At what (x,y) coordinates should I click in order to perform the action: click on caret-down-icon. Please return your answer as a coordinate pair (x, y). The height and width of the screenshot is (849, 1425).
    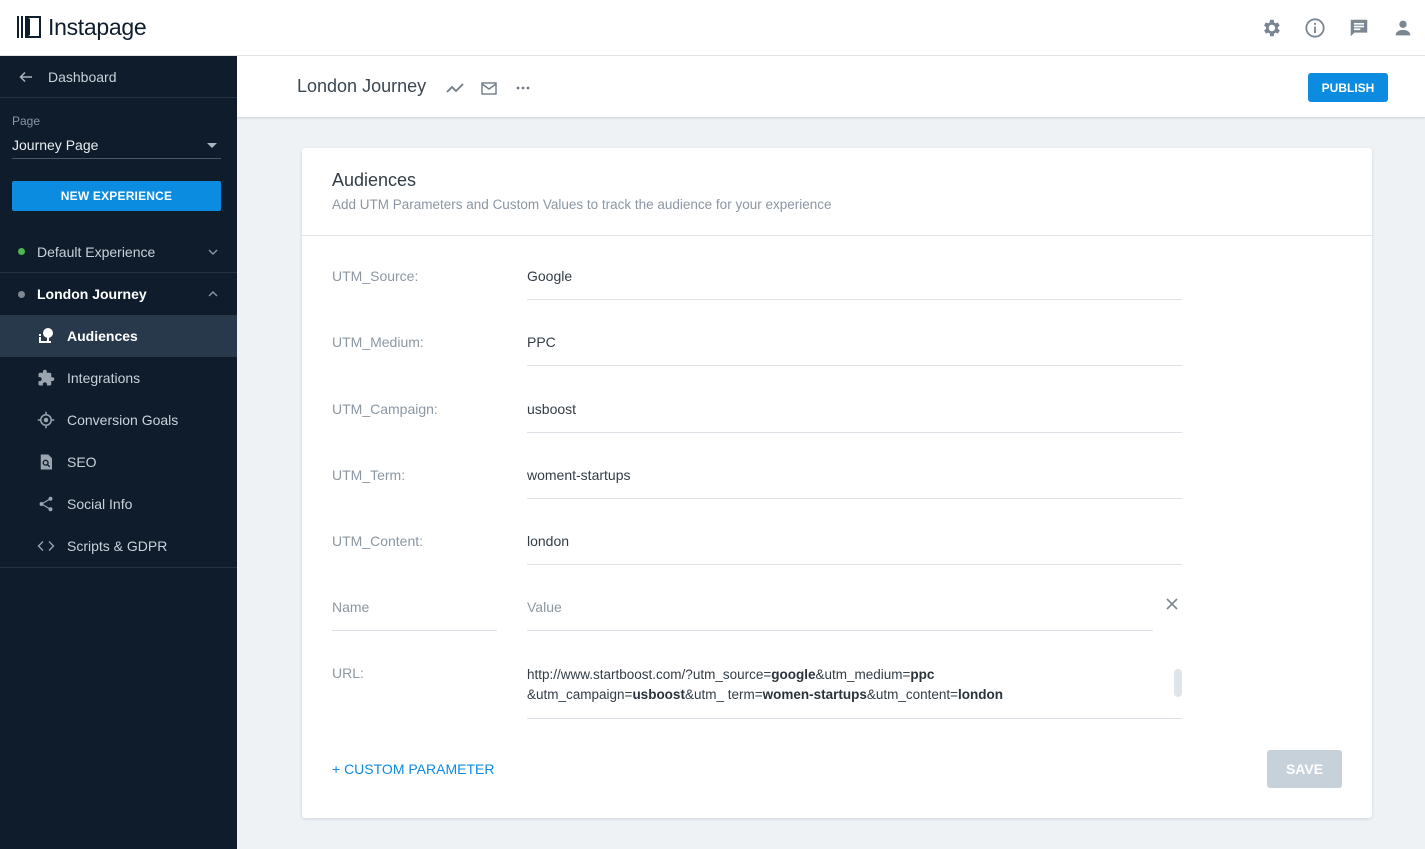
    Looking at the image, I should click on (212, 145).